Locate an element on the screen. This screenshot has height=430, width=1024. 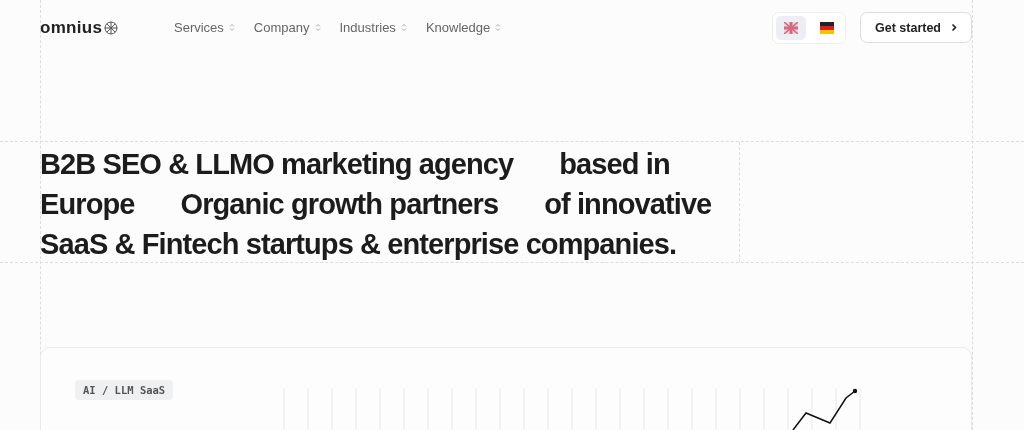
chevron-right-icon is located at coordinates (954, 27).